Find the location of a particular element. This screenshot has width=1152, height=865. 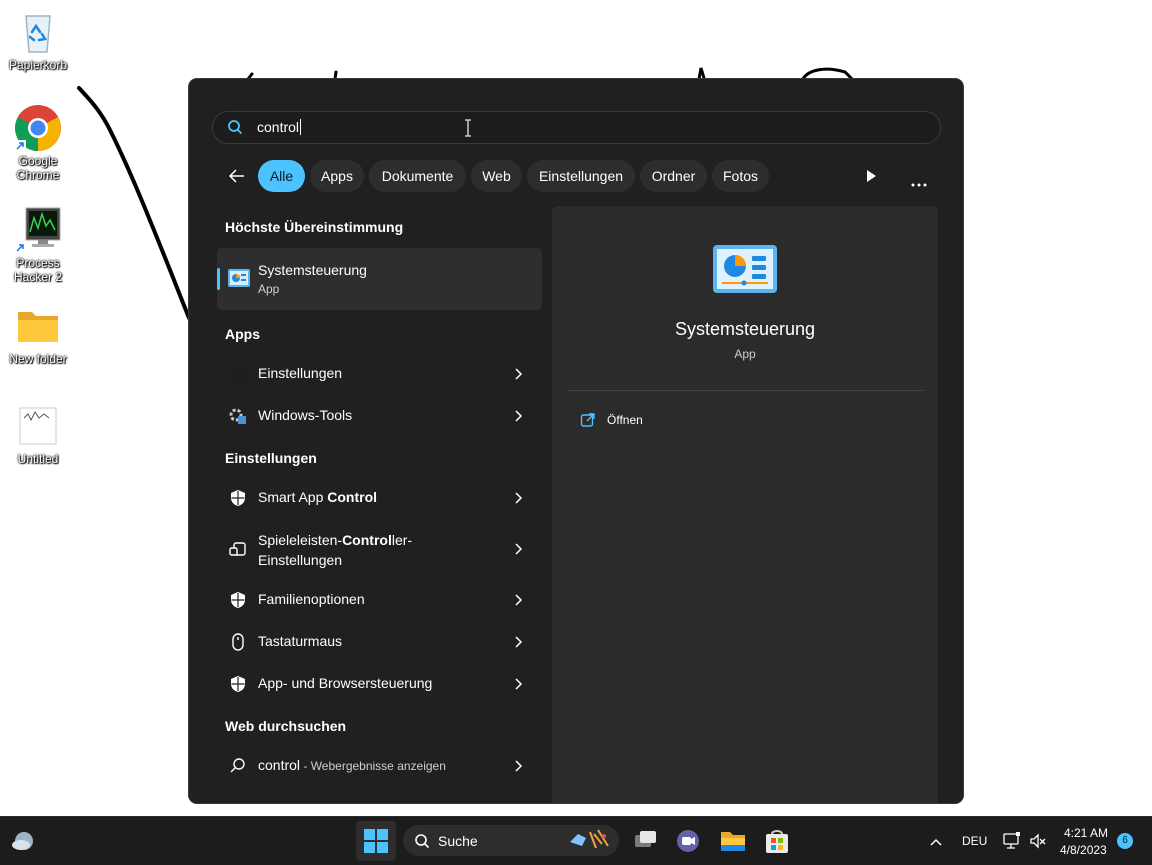

control-panel-large-icon is located at coordinates (745, 272).